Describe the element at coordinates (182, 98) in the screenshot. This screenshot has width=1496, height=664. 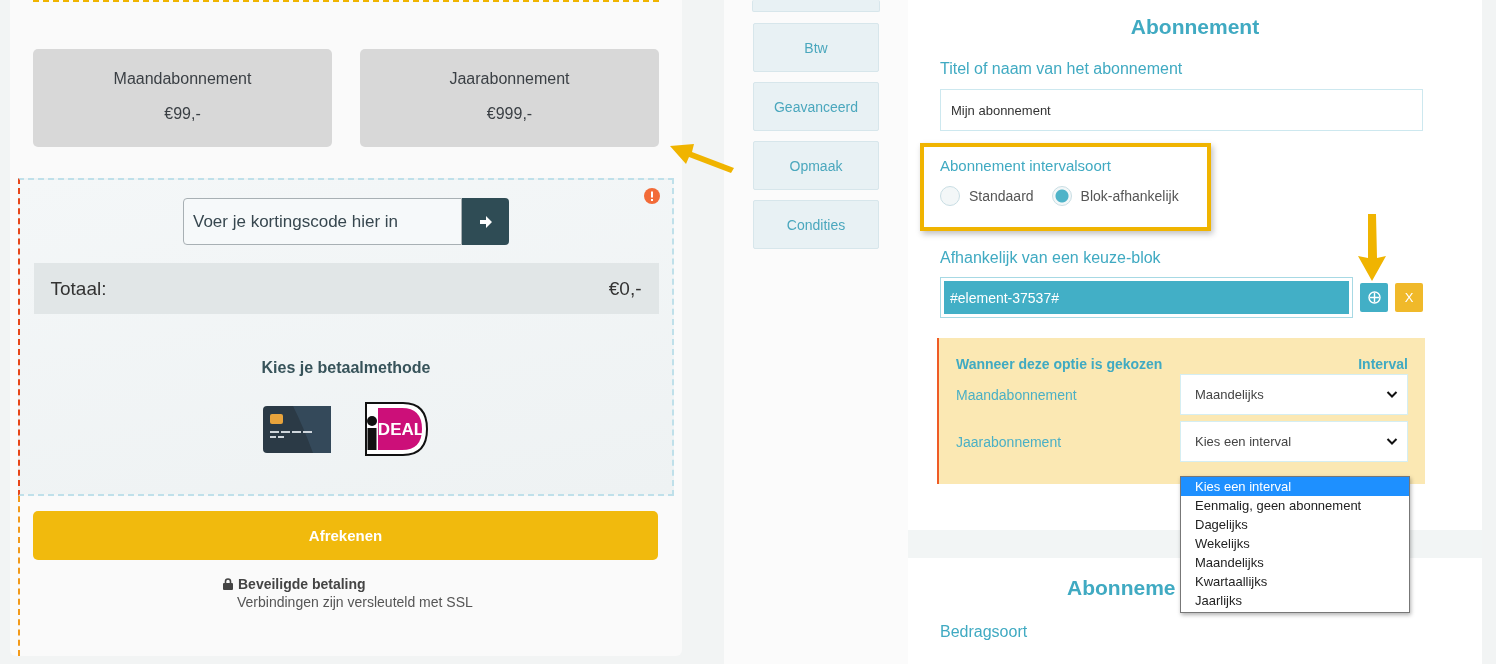
I see `plan-card: Maandabonnement €99,-` at that location.